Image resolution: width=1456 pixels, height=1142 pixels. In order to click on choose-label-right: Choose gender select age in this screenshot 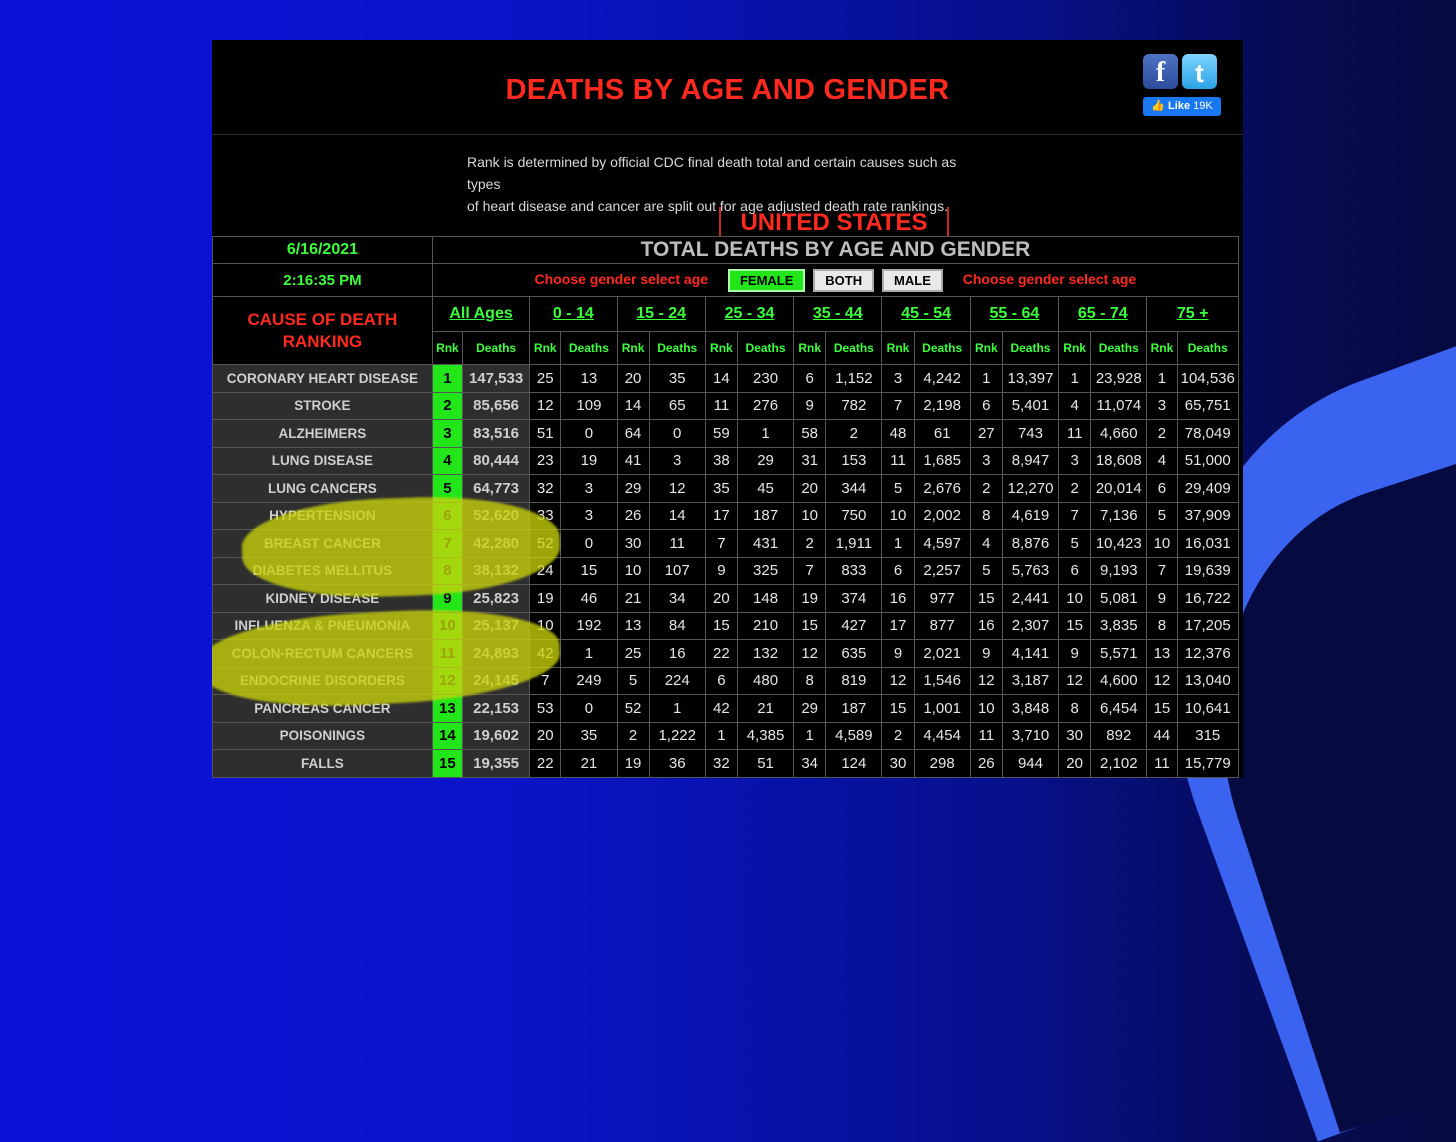, I will do `click(1049, 278)`.